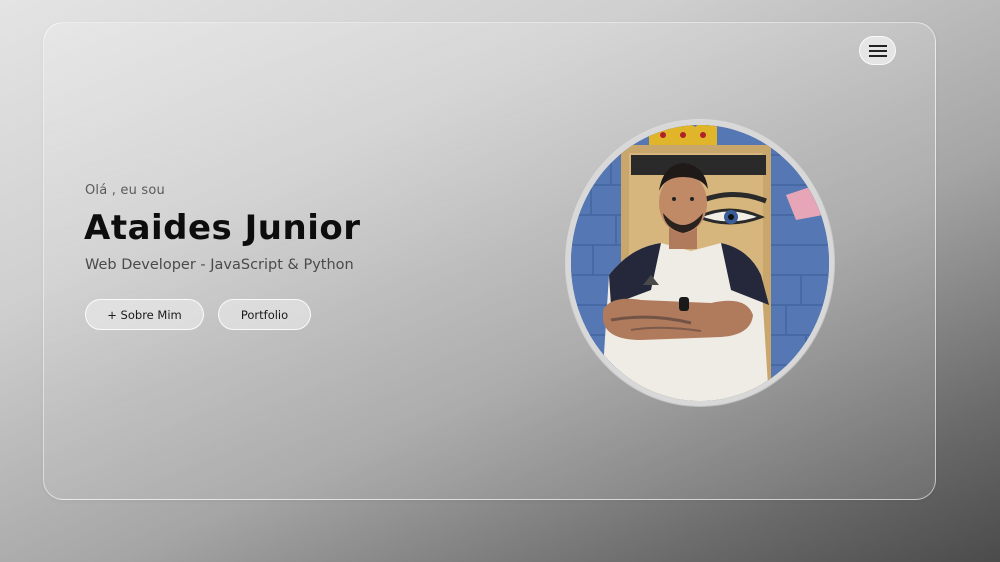  What do you see at coordinates (144, 314) in the screenshot?
I see `about-me-button: + Sobre Mim` at bounding box center [144, 314].